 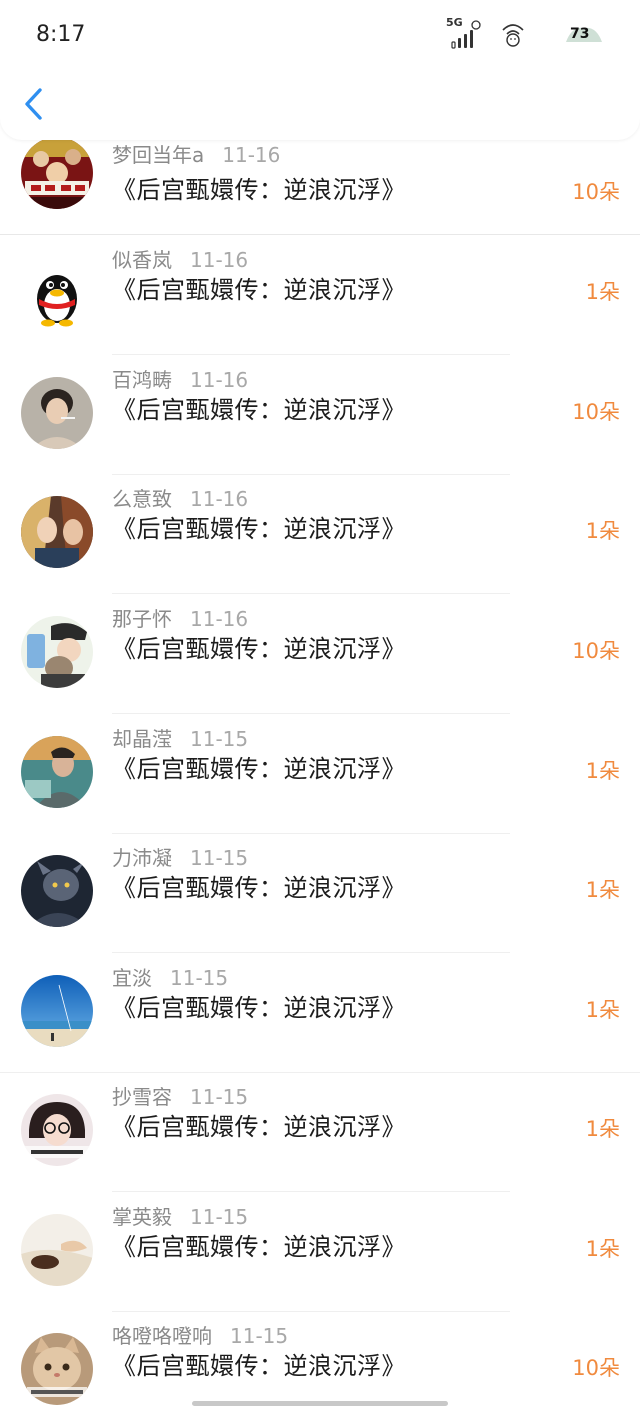 I want to click on list-item: 宜淡 11-15 《后宫甄嬛传：逆浪沉浮》 1朵, so click(x=320, y=1013).